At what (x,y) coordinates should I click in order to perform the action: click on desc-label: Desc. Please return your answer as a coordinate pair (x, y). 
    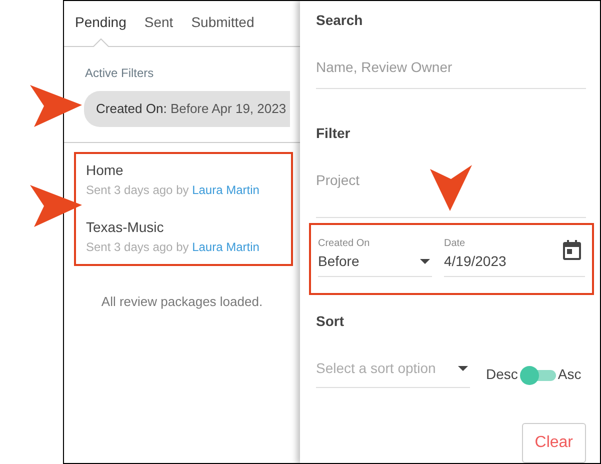
    Looking at the image, I should click on (502, 374).